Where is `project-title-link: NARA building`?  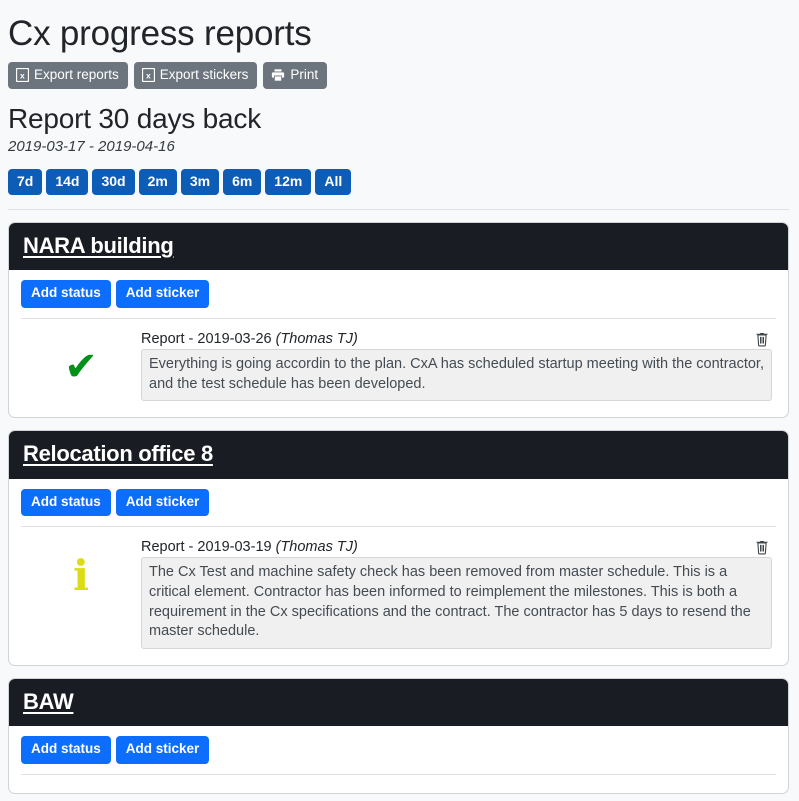
project-title-link: NARA building is located at coordinates (98, 245).